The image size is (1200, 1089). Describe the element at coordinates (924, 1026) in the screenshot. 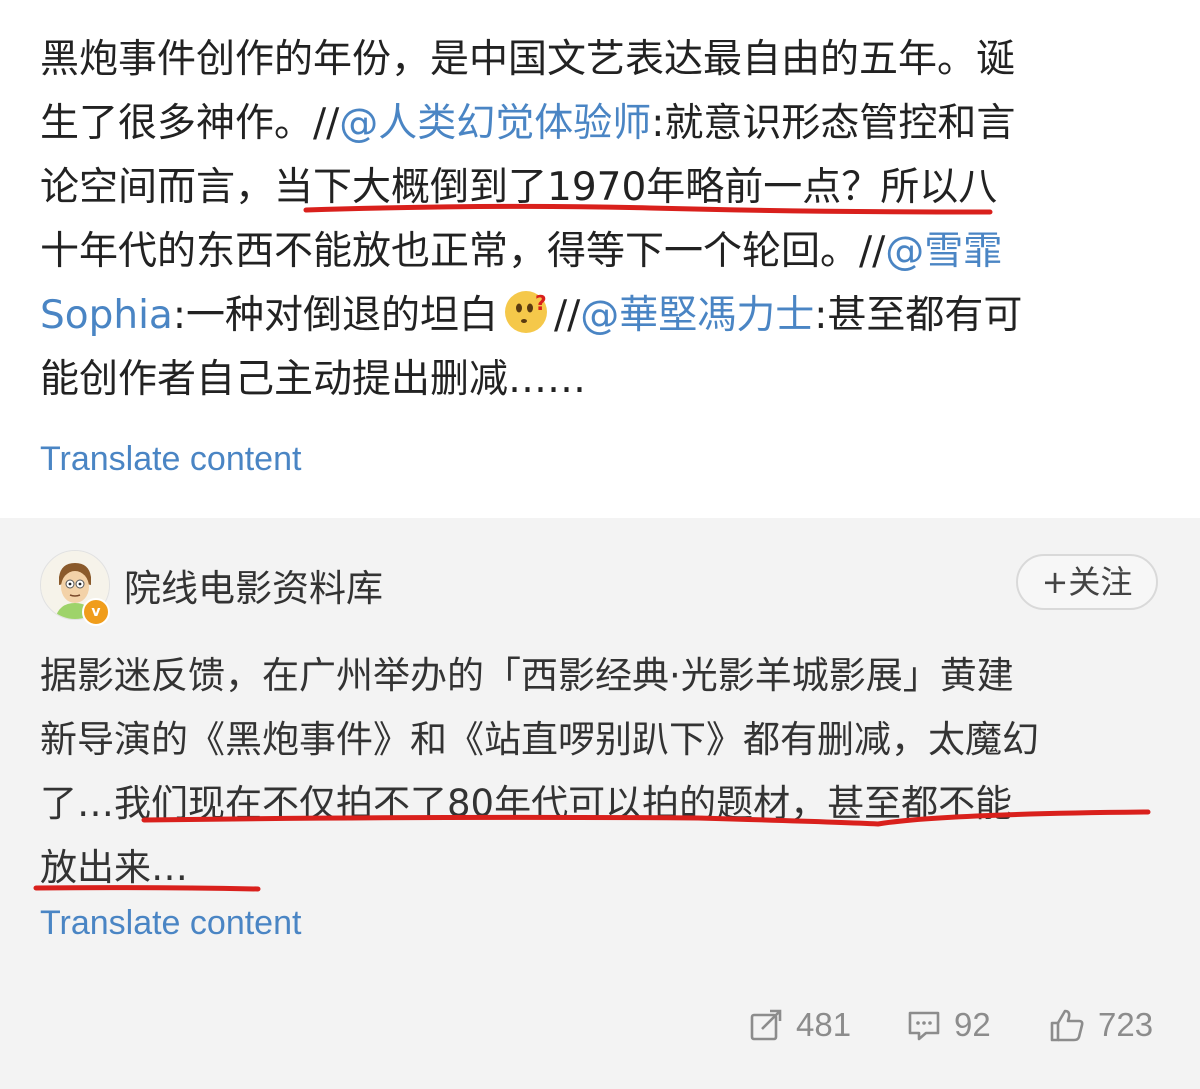

I see `comment-icon` at that location.